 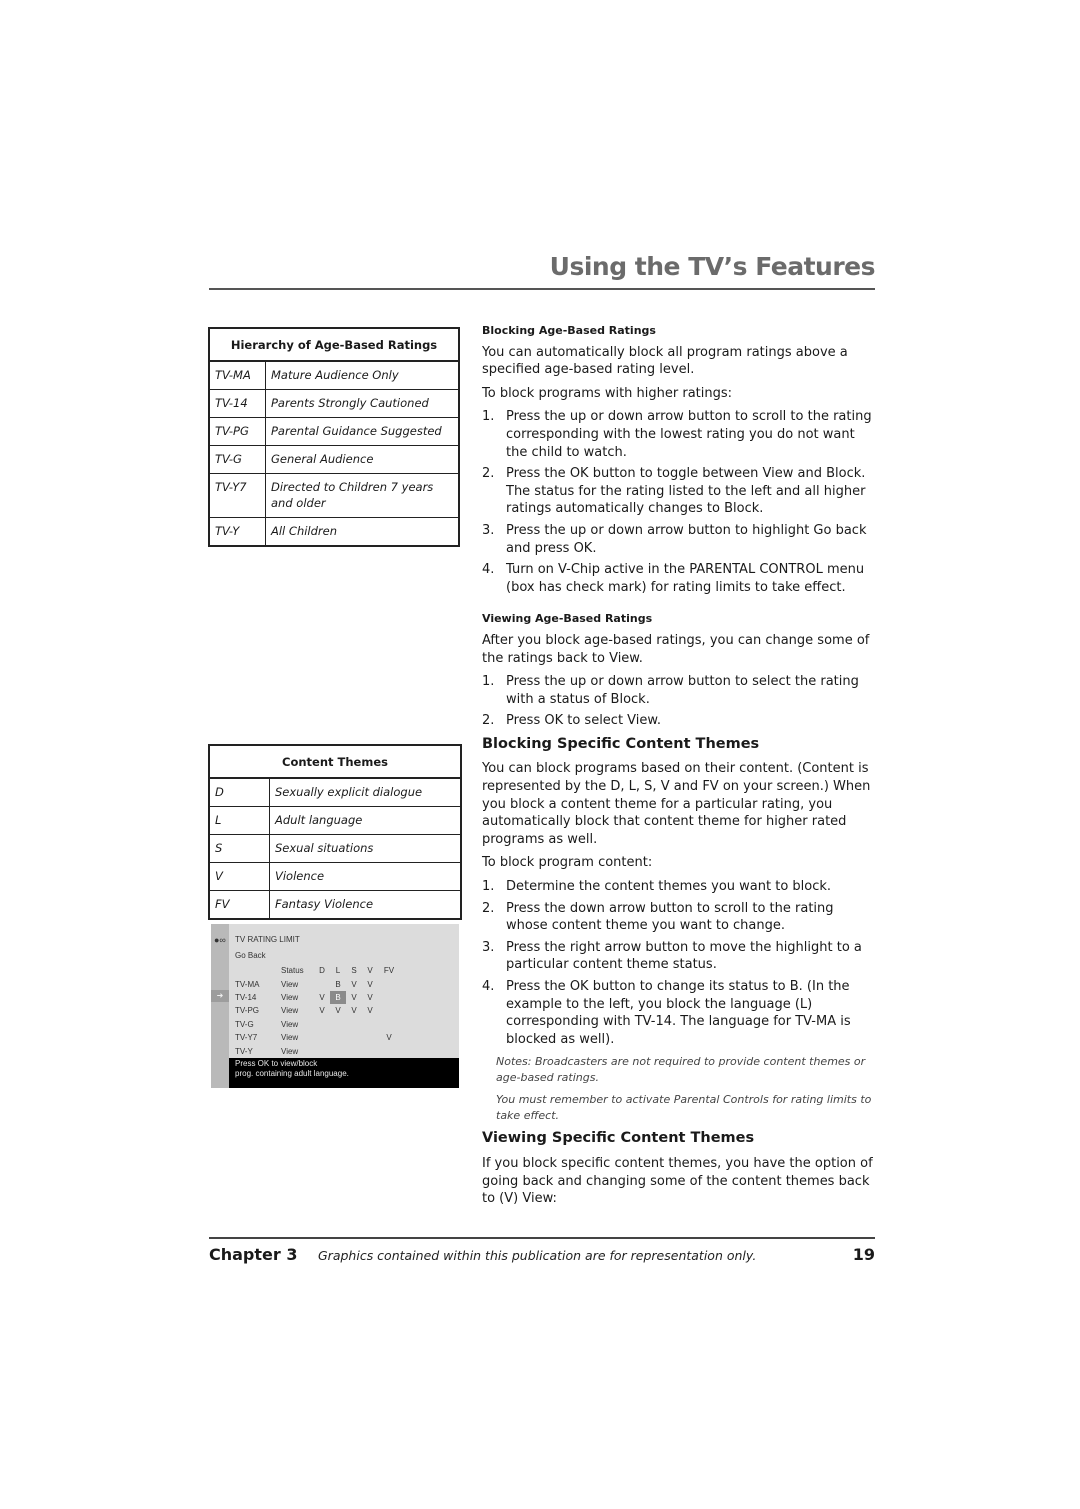 What do you see at coordinates (569, 330) in the screenshot?
I see `section-subheading: Blocking Age-Based Ratings` at bounding box center [569, 330].